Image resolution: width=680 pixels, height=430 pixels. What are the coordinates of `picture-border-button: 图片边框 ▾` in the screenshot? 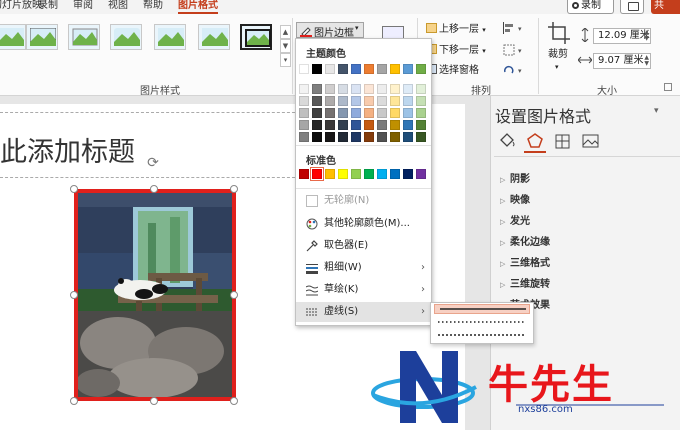 It's located at (330, 30).